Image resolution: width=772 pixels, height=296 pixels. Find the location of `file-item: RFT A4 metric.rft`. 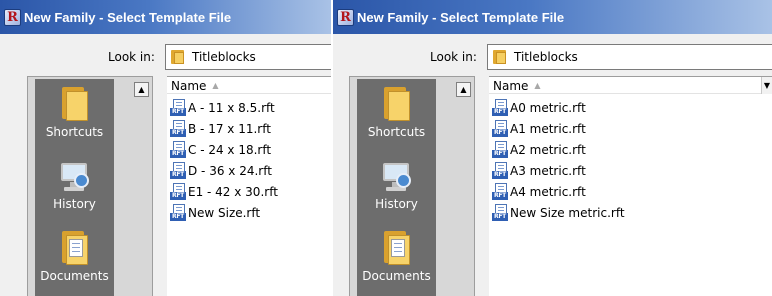

file-item: RFT A4 metric.rft is located at coordinates (558, 191).